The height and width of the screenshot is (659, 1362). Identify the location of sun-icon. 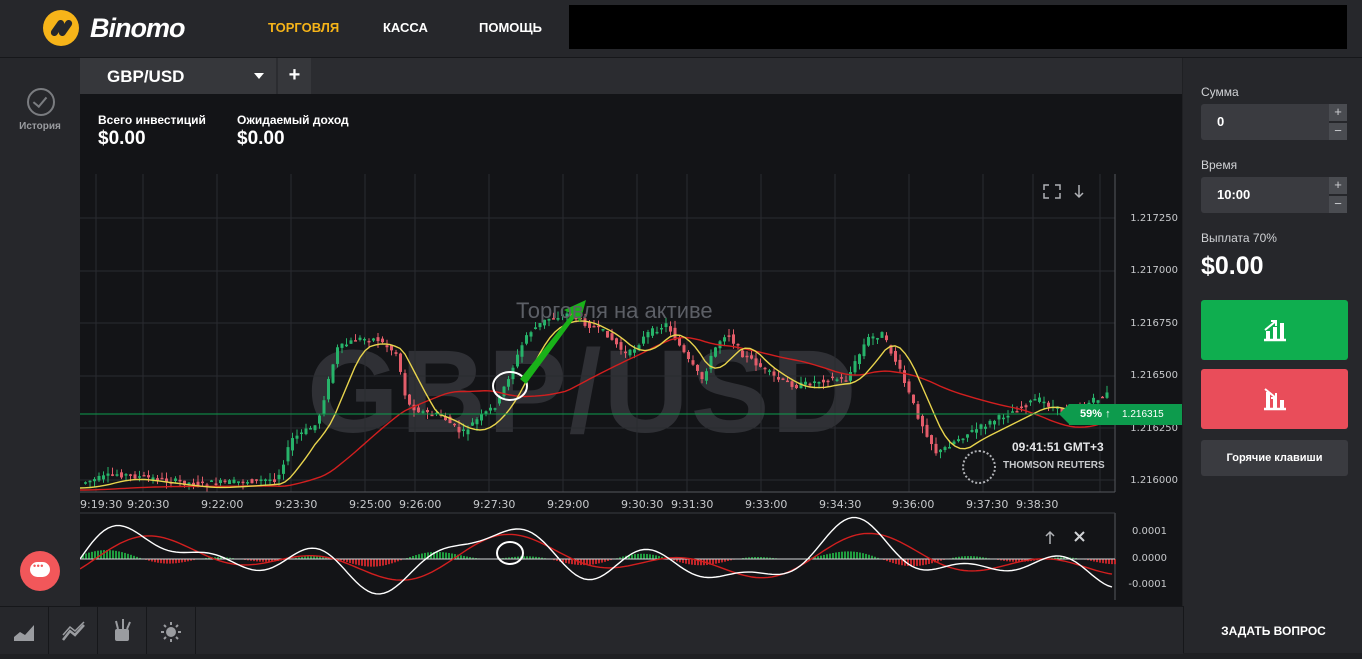
(171, 630).